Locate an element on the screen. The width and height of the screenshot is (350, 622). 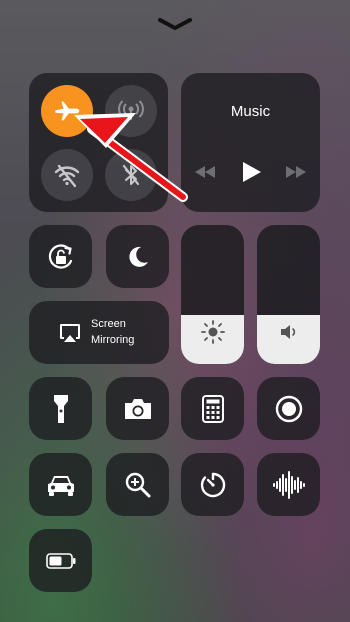
annotation-arrow is located at coordinates (131, 157).